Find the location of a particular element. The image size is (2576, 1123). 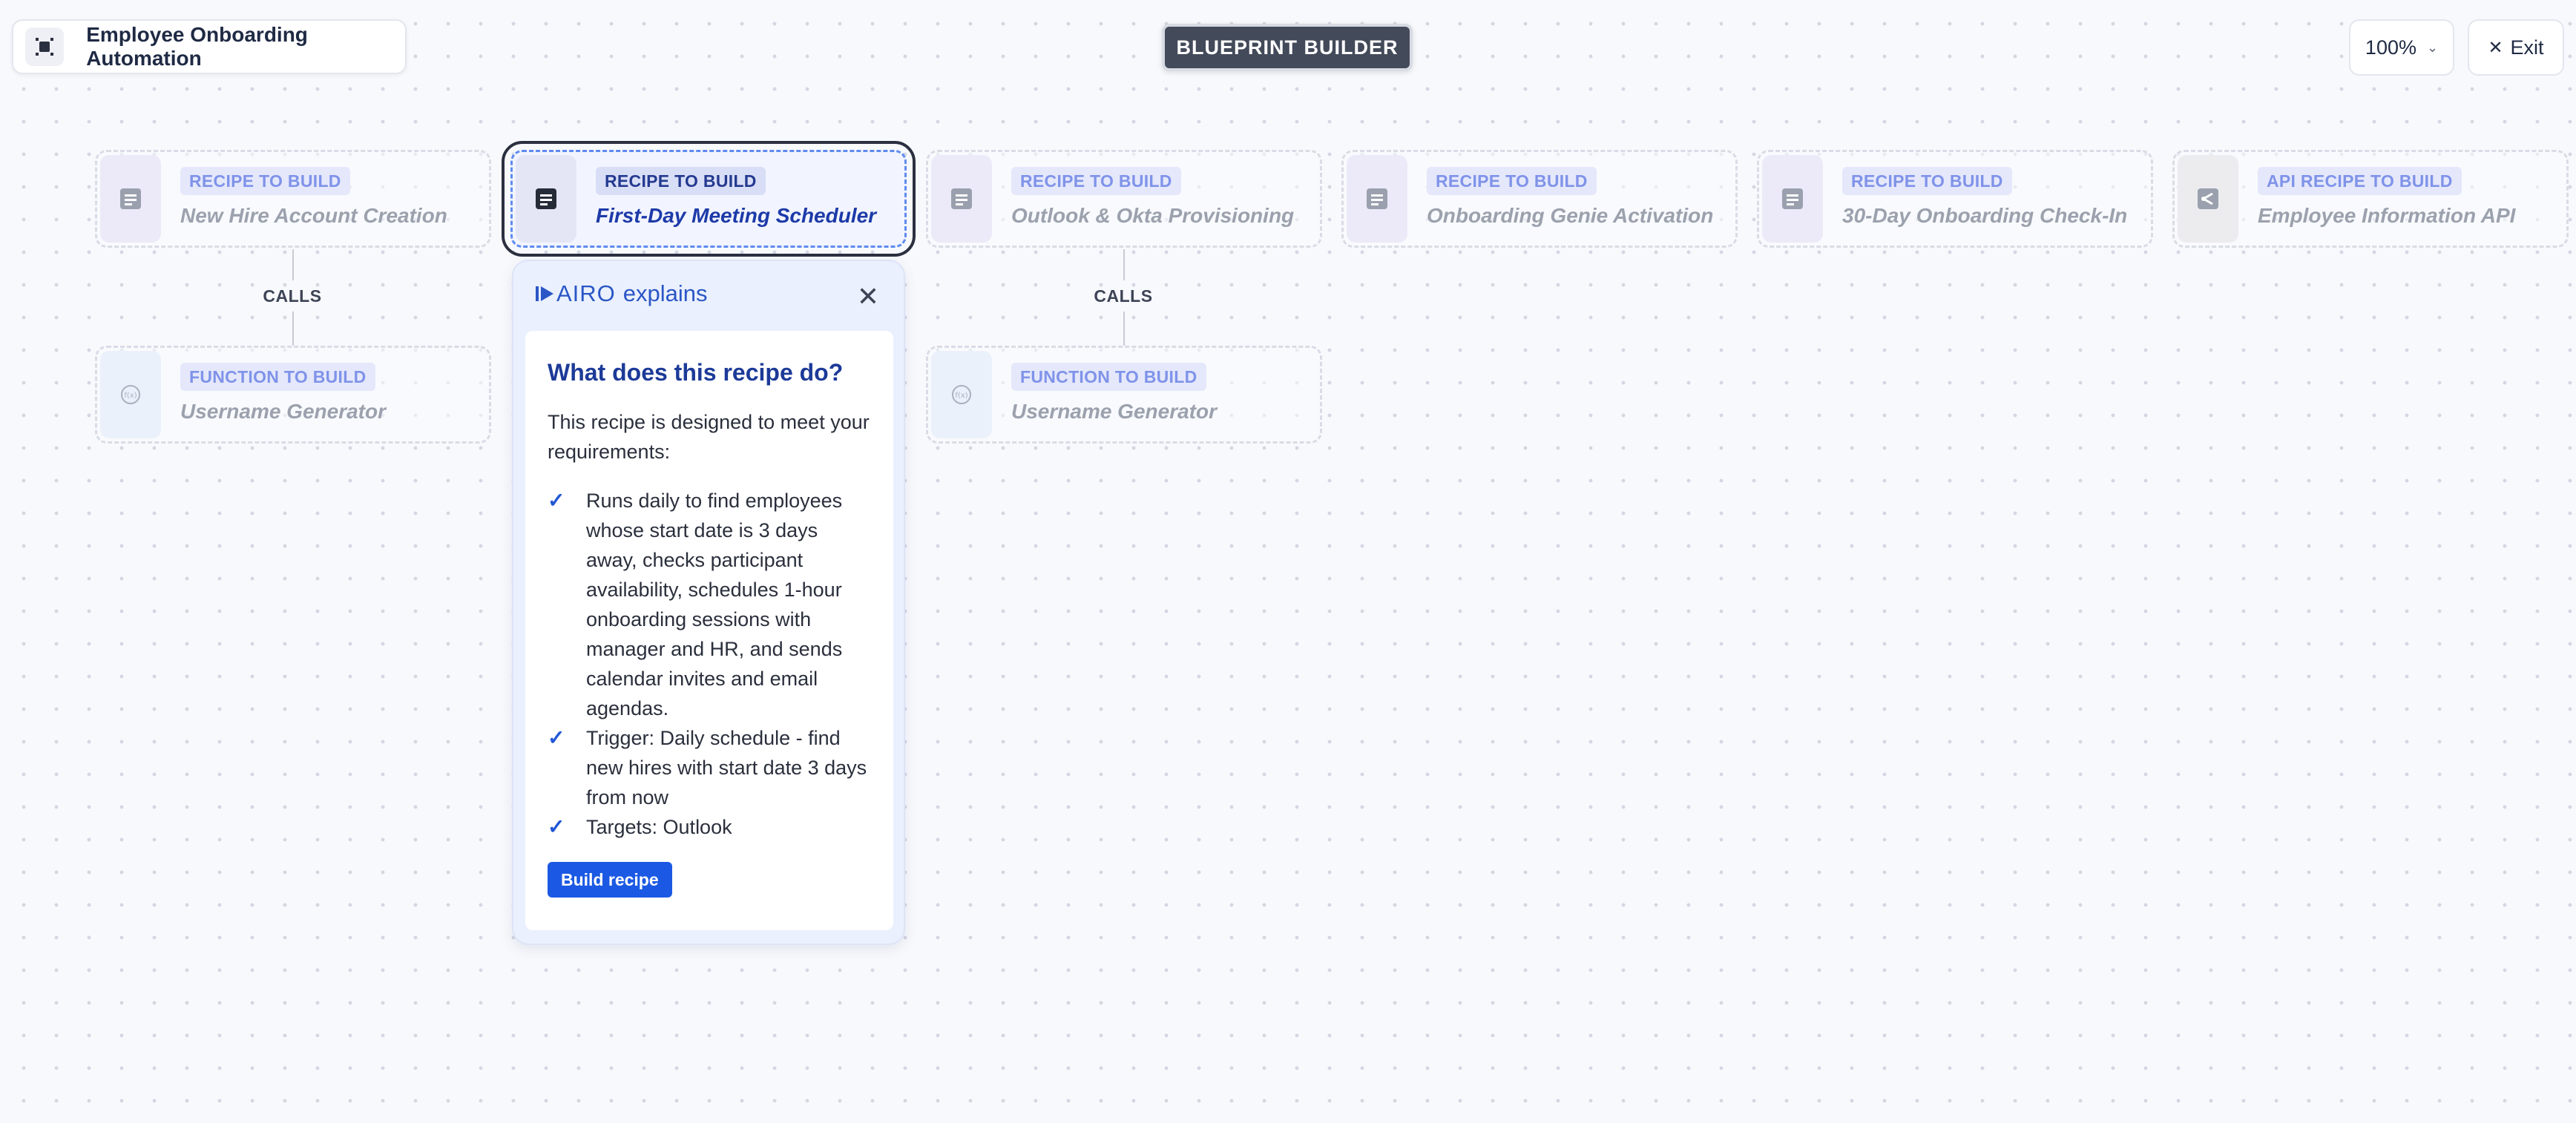

node-name: First-Day Meeting Scheduler is located at coordinates (736, 215).